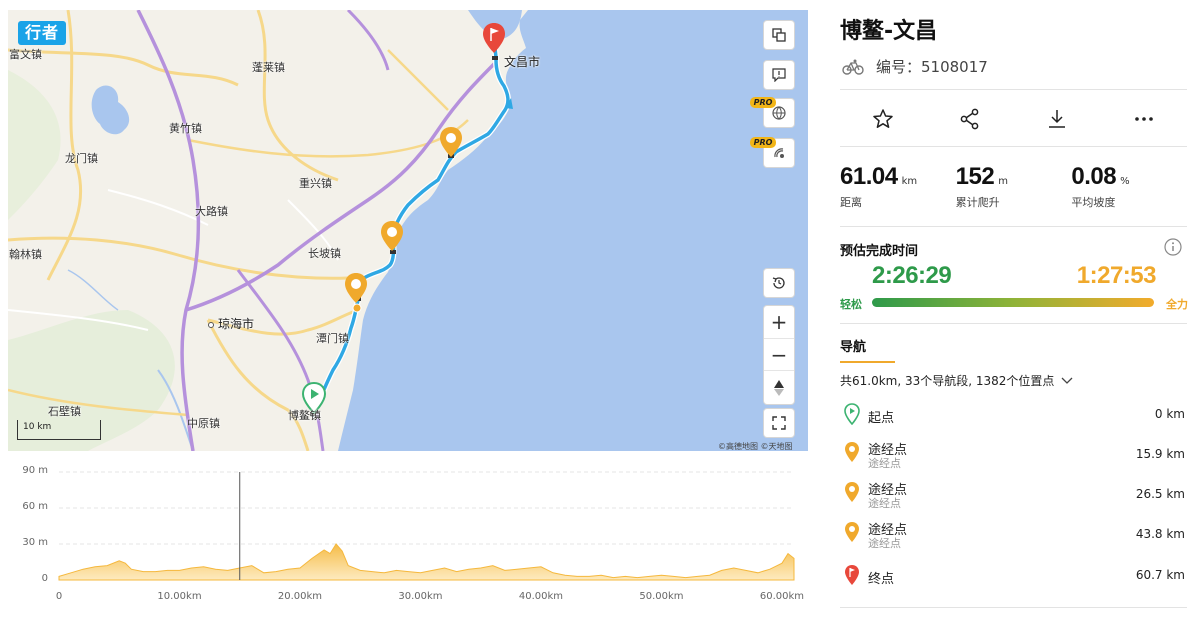 Image resolution: width=1199 pixels, height=617 pixels. I want to click on place-label: 中原镇, so click(203, 423).